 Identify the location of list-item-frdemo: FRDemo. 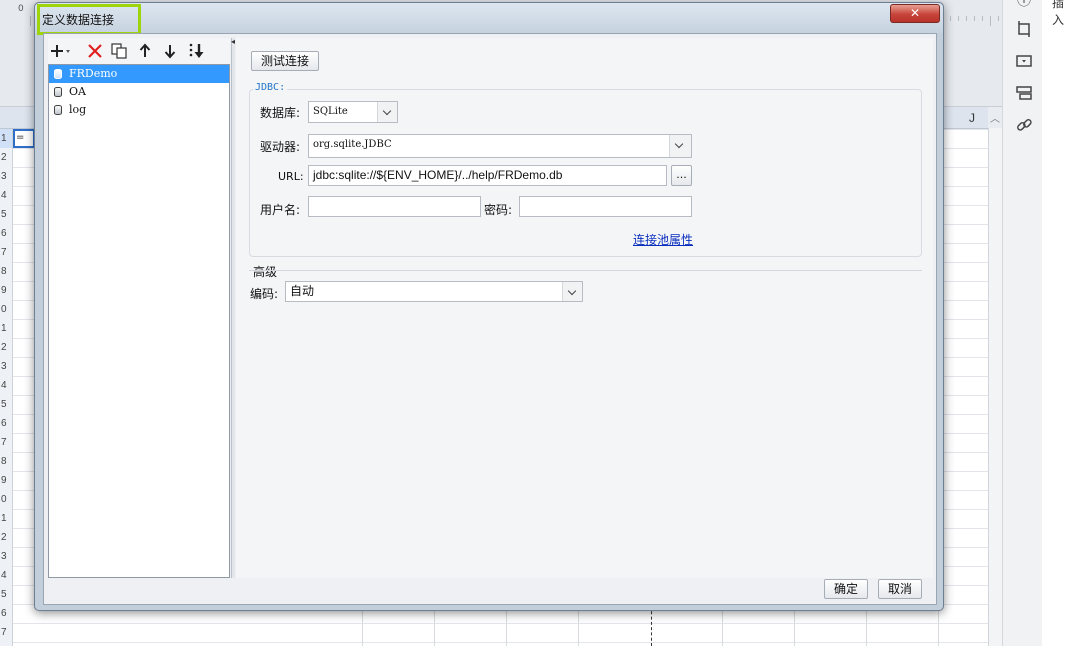
(139, 74).